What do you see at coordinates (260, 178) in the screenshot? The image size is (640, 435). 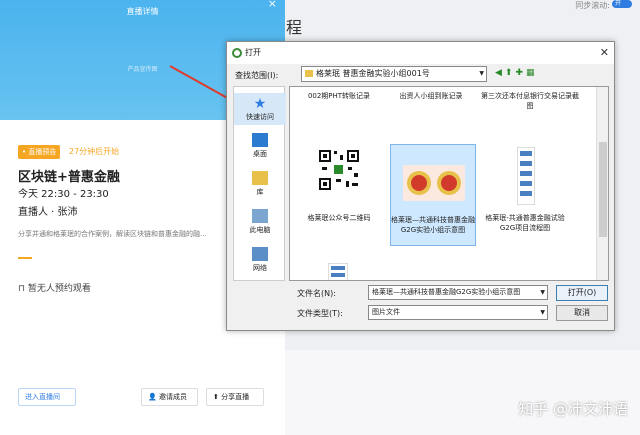 I see `library-icon` at bounding box center [260, 178].